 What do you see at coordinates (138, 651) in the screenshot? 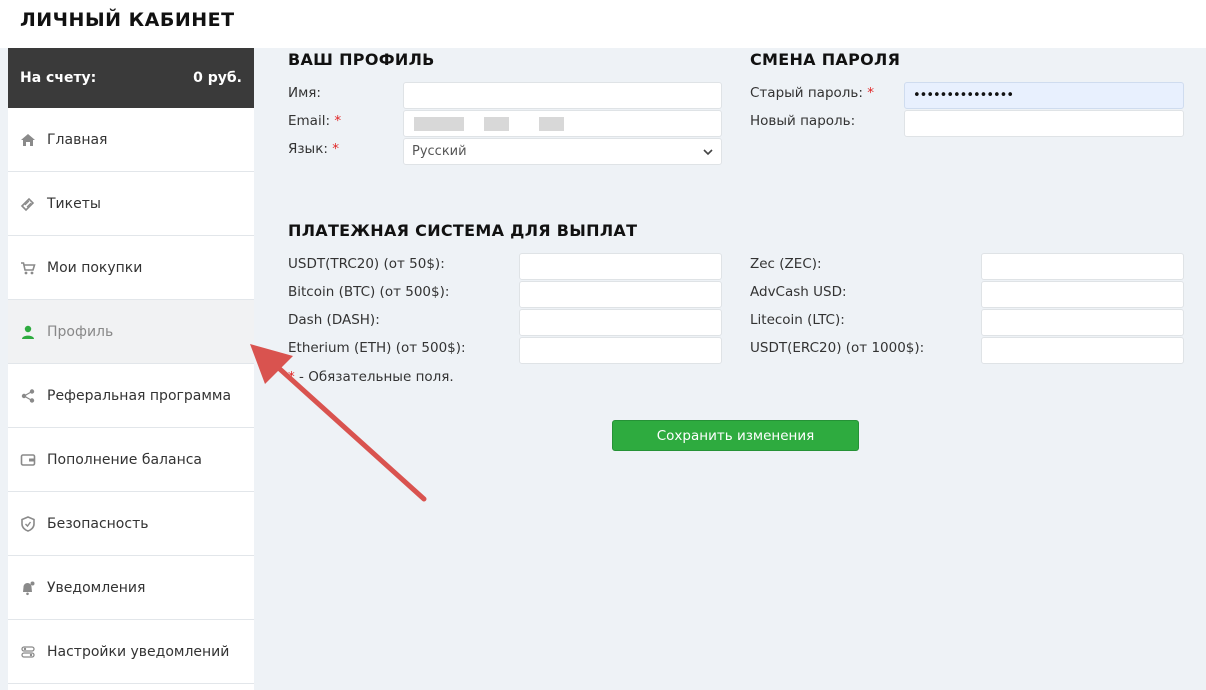
I see `sidebar-item-label: Настройки уведомлений` at bounding box center [138, 651].